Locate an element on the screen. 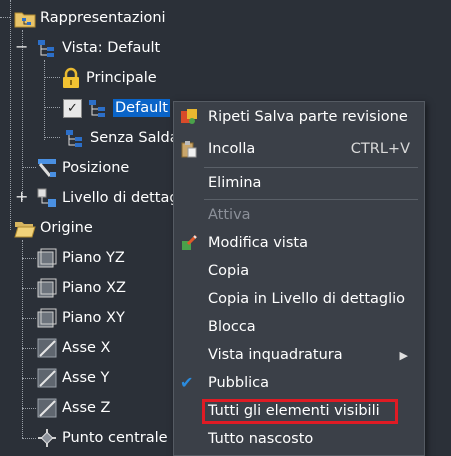  tree-item-label: Vista: Default is located at coordinates (111, 48).